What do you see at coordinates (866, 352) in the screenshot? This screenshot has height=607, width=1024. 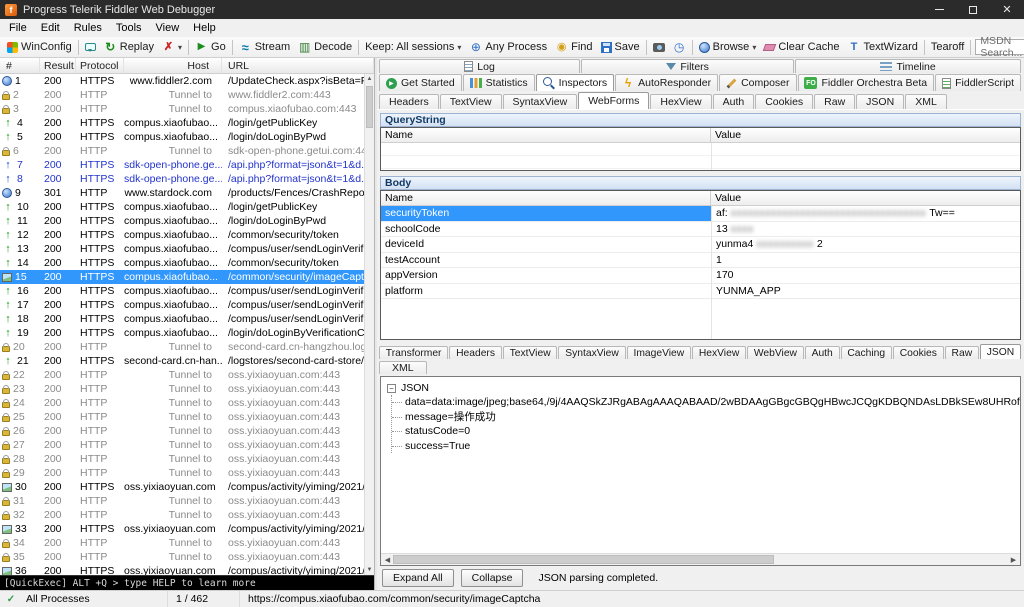 I see `tab-caching: Caching` at bounding box center [866, 352].